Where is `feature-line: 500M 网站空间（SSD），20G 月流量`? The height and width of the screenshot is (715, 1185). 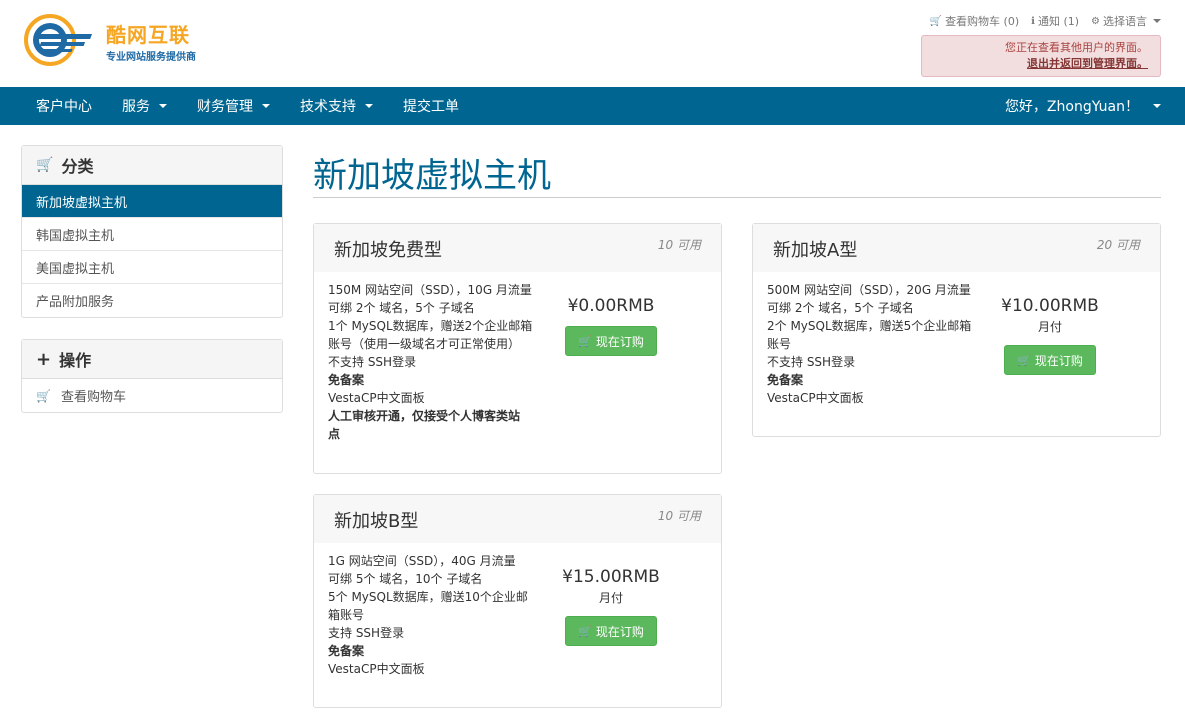
feature-line: 500M 网站空间（SSD），20G 月流量 is located at coordinates (869, 290).